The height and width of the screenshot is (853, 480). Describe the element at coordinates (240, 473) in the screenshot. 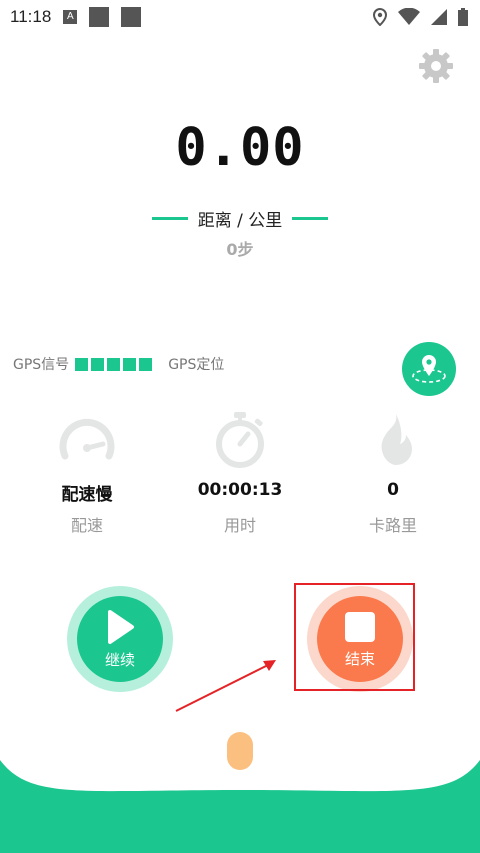

I see `stat-duration: 00:00:13 用时` at that location.